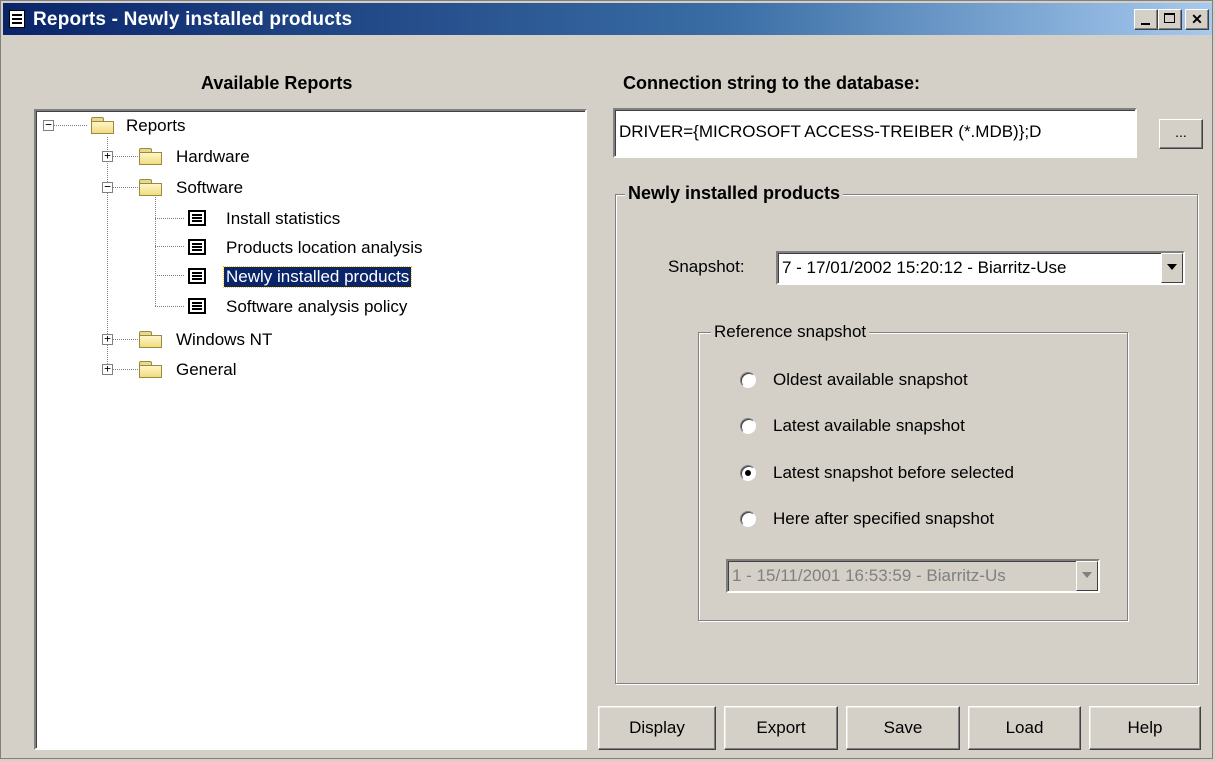 The width and height of the screenshot is (1215, 761). What do you see at coordinates (870, 379) in the screenshot?
I see `radio-label: Oldest available snapshot` at bounding box center [870, 379].